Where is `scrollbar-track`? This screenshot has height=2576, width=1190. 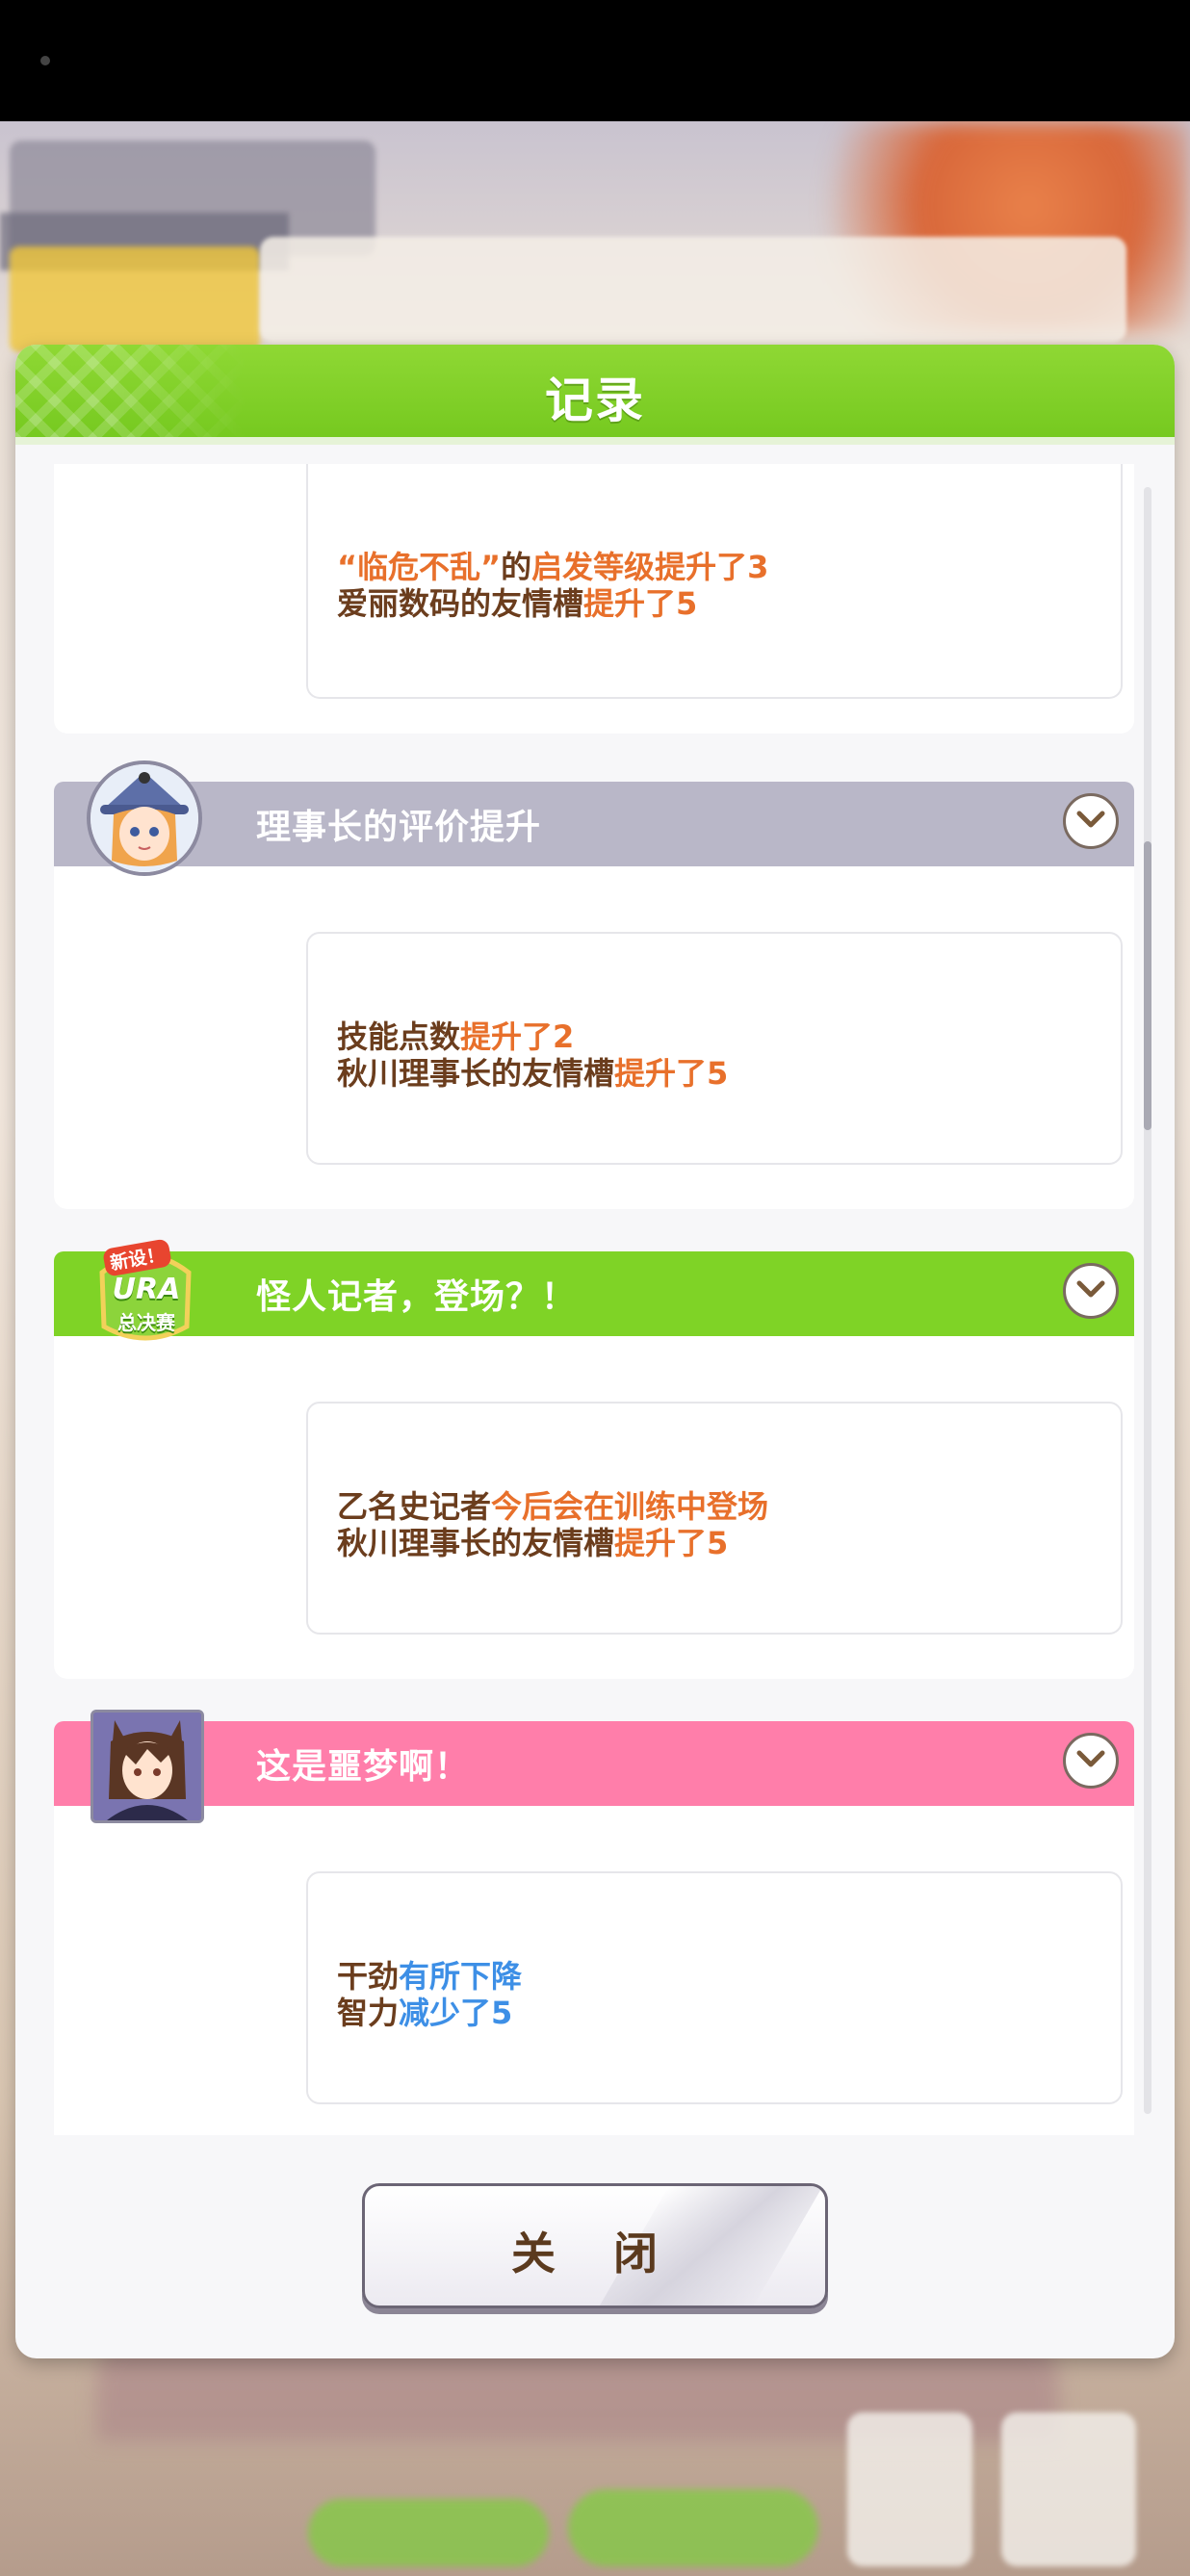 scrollbar-track is located at coordinates (1147, 1301).